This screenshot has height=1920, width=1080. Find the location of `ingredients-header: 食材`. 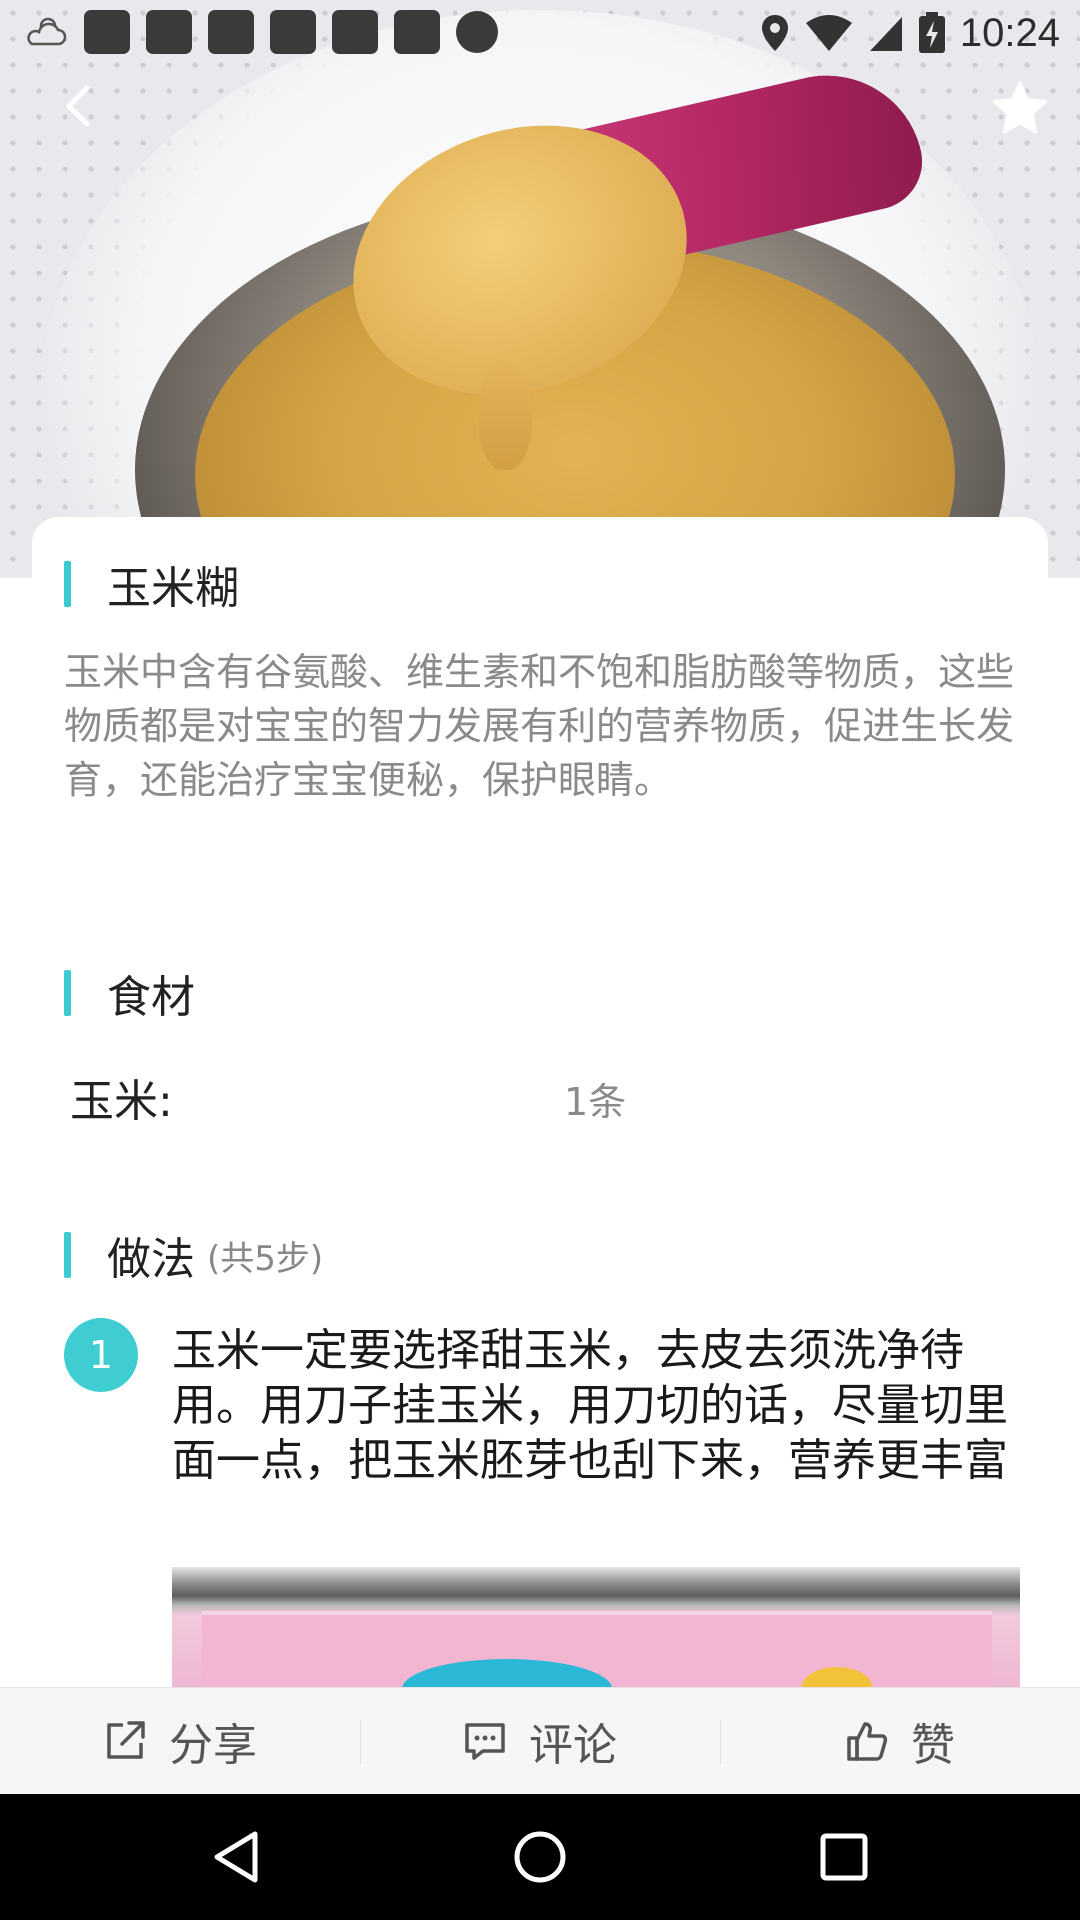

ingredients-header: 食材 is located at coordinates (129, 993).